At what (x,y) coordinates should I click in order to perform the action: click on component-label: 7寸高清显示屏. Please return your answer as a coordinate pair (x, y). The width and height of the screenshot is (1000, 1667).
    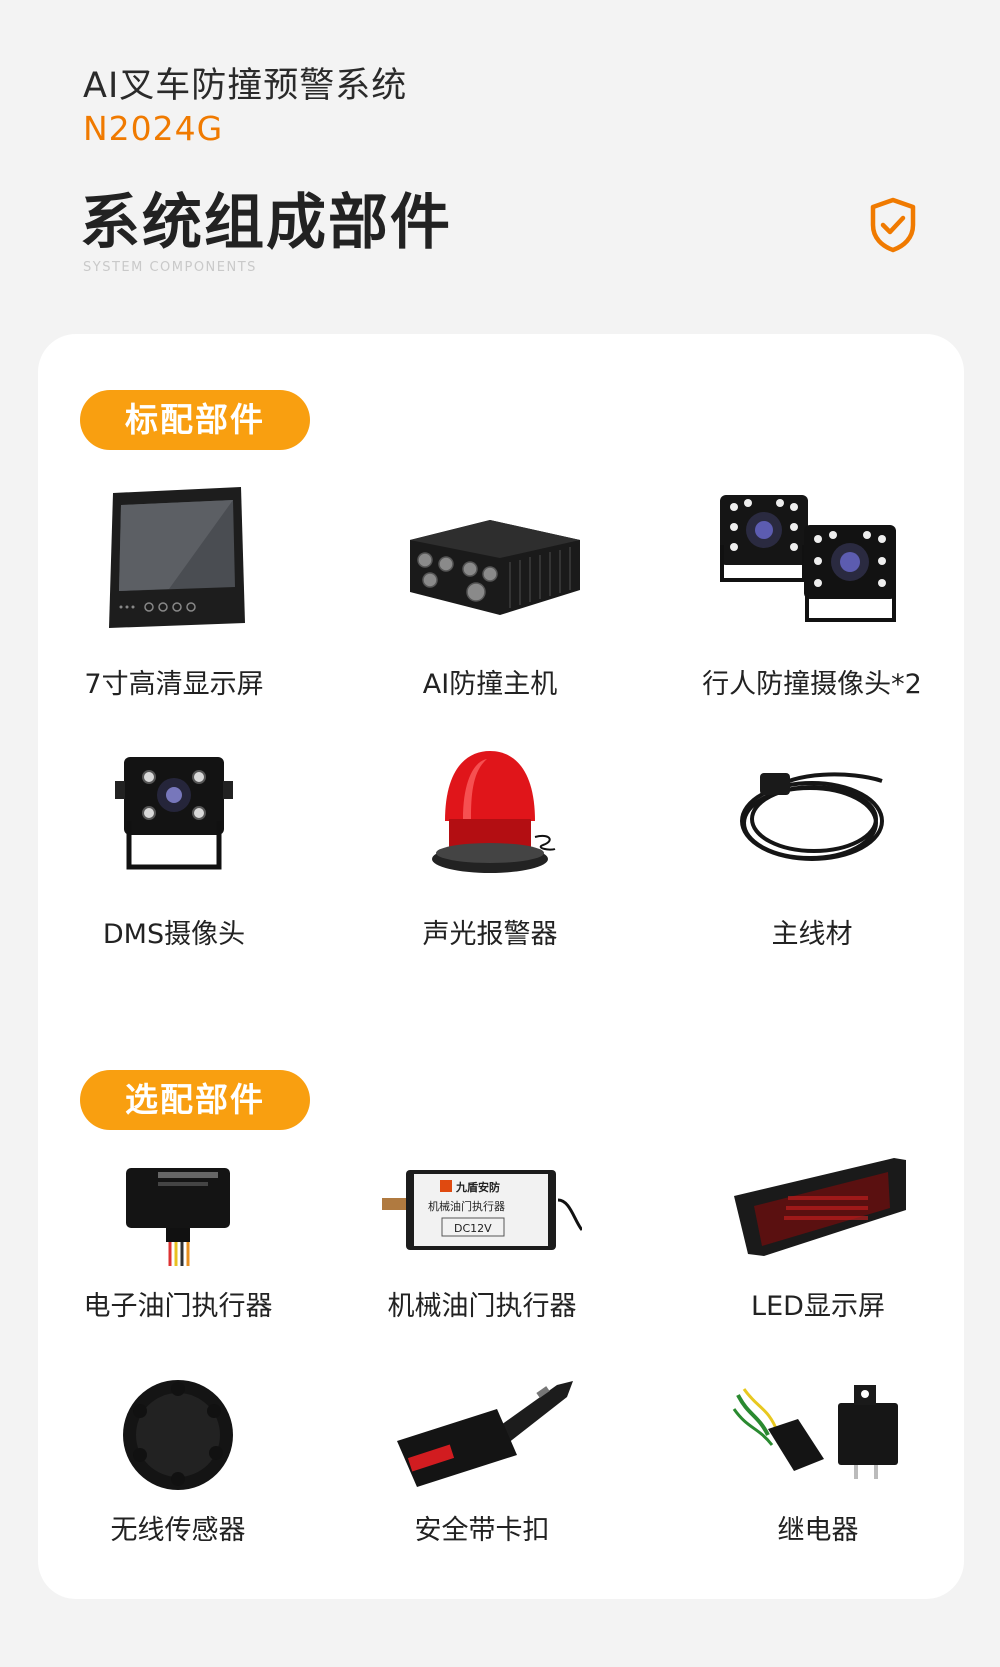
    Looking at the image, I should click on (174, 684).